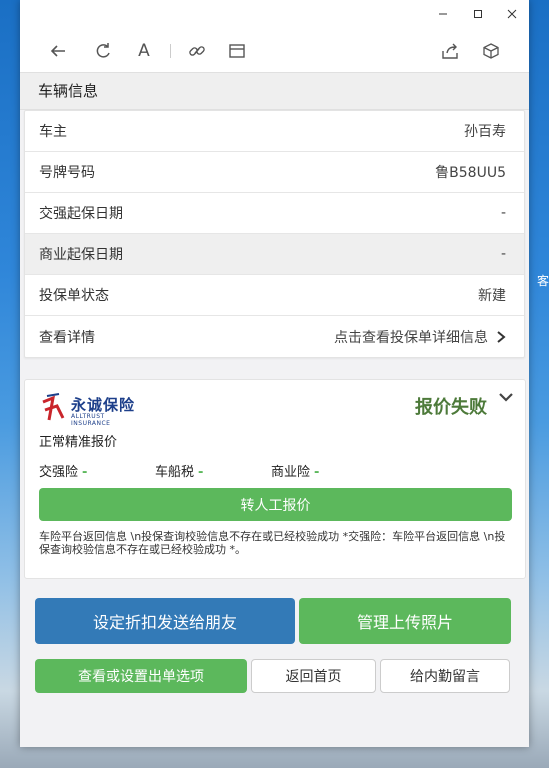 Image resolution: width=549 pixels, height=768 pixels. Describe the element at coordinates (274, 254) in the screenshot. I see `commercial-start-row: 商业起保日期 -` at that location.